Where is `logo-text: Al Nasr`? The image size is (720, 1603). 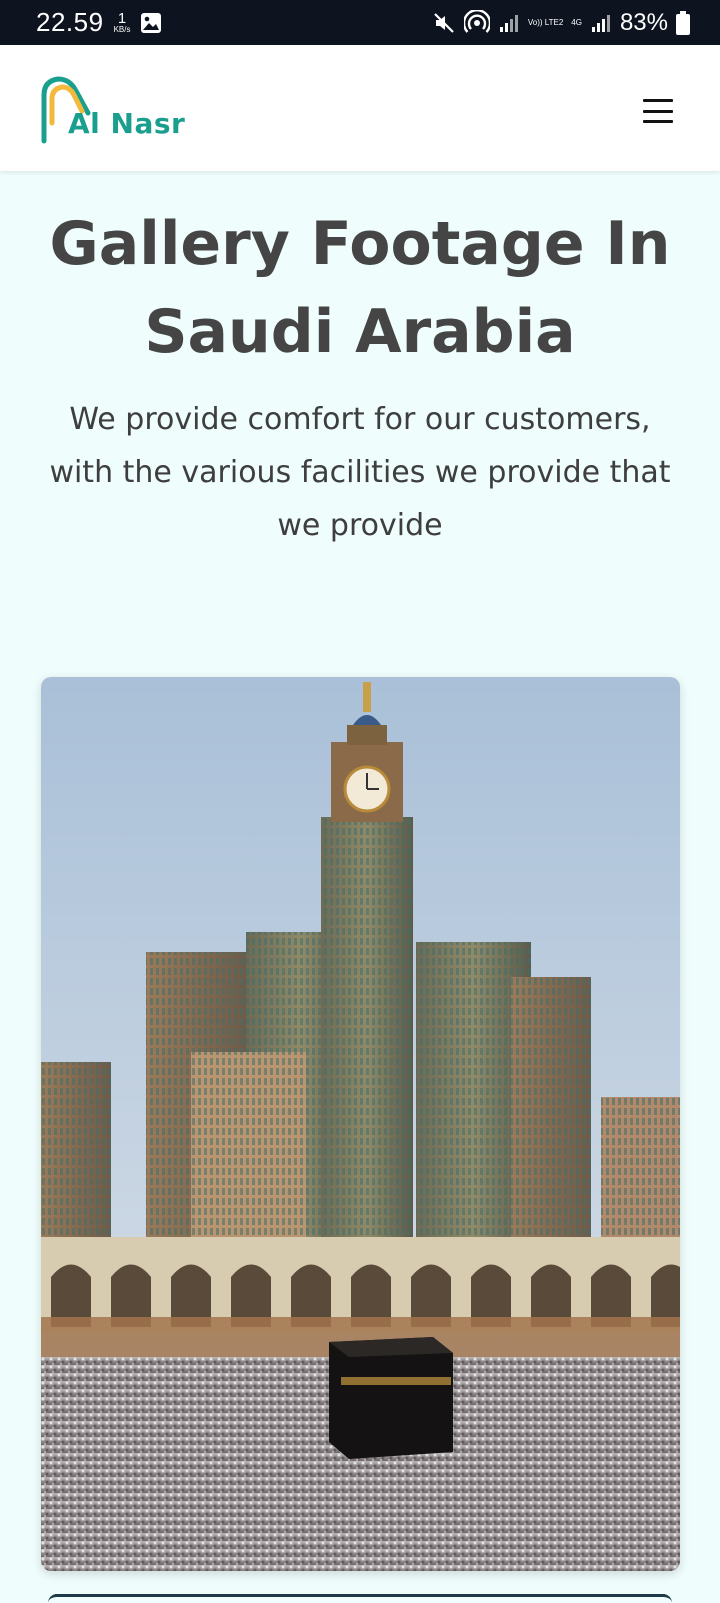
logo-text: Al Nasr is located at coordinates (126, 123).